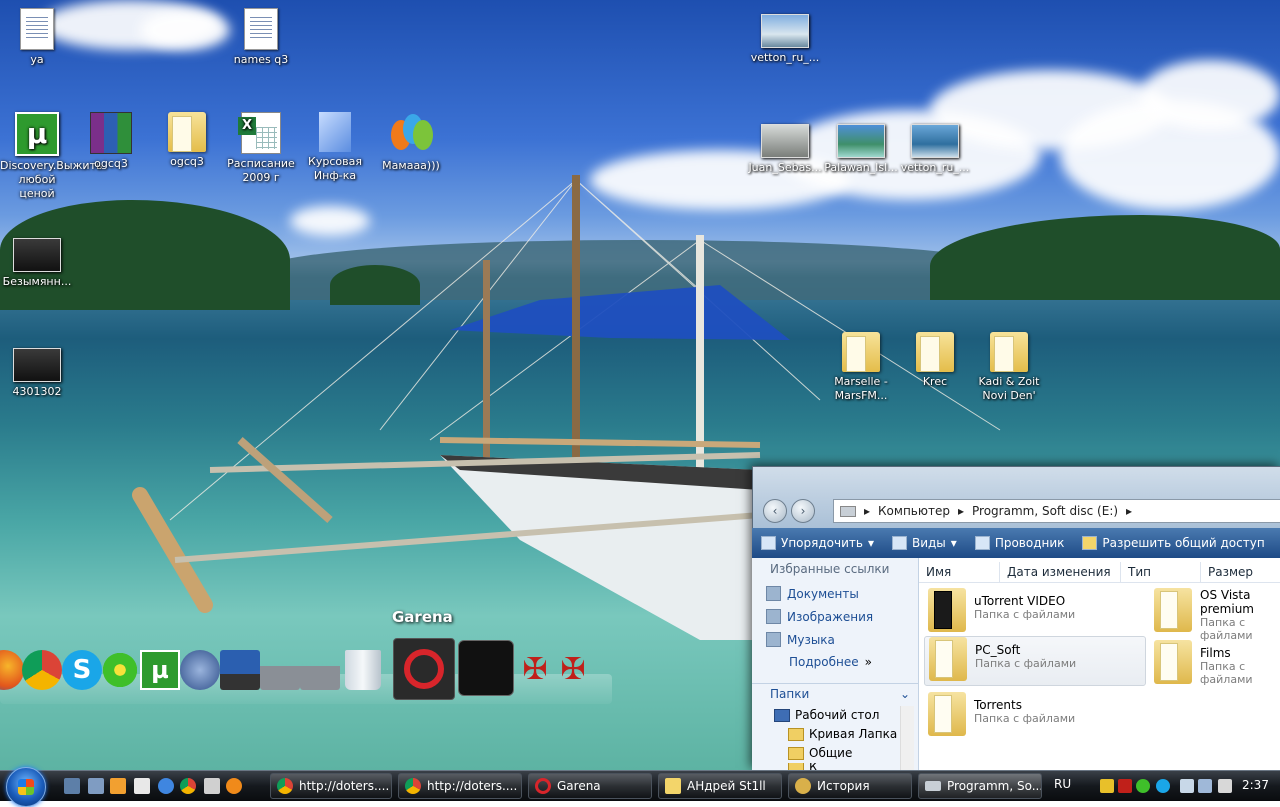 The image size is (1280, 807). Describe the element at coordinates (1277, 543) in the screenshot. I see `burn-button: За` at that location.